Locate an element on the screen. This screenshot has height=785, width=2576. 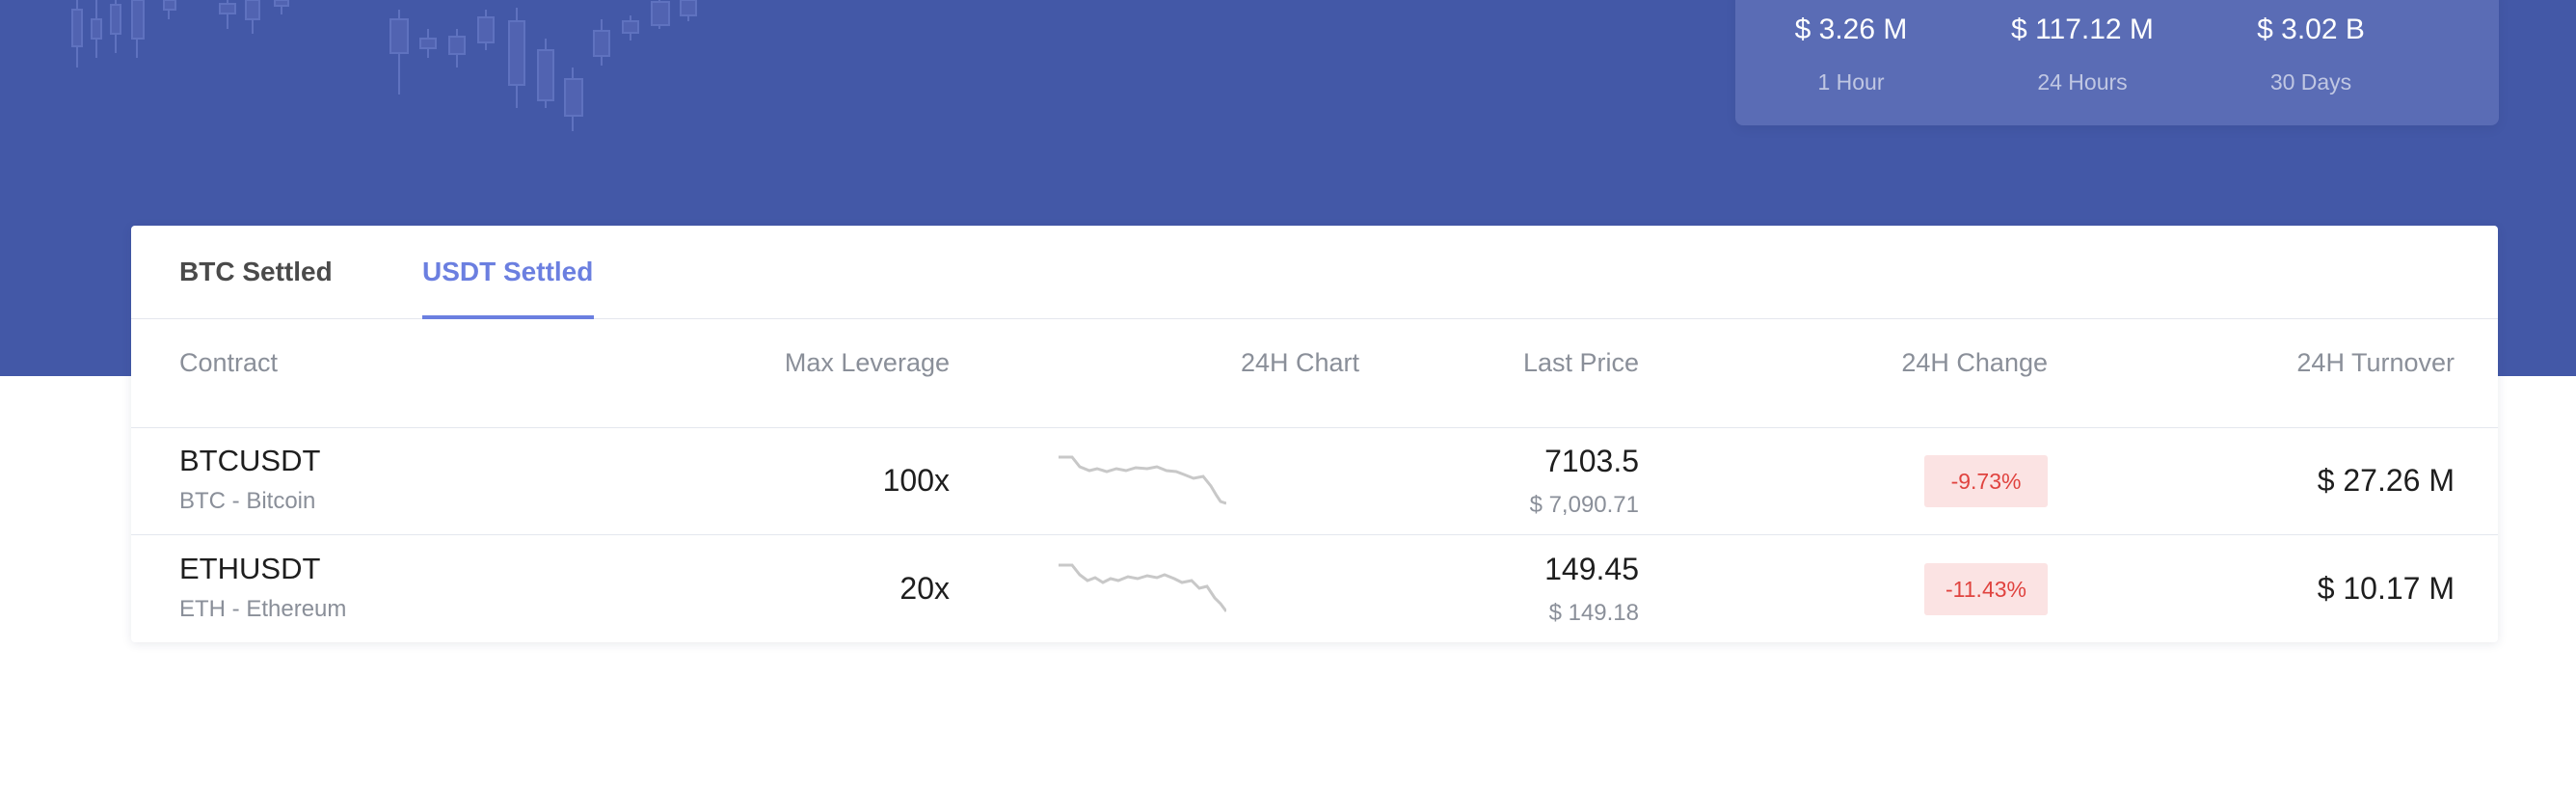
turnover-value: $ 10.17 M is located at coordinates (2386, 588).